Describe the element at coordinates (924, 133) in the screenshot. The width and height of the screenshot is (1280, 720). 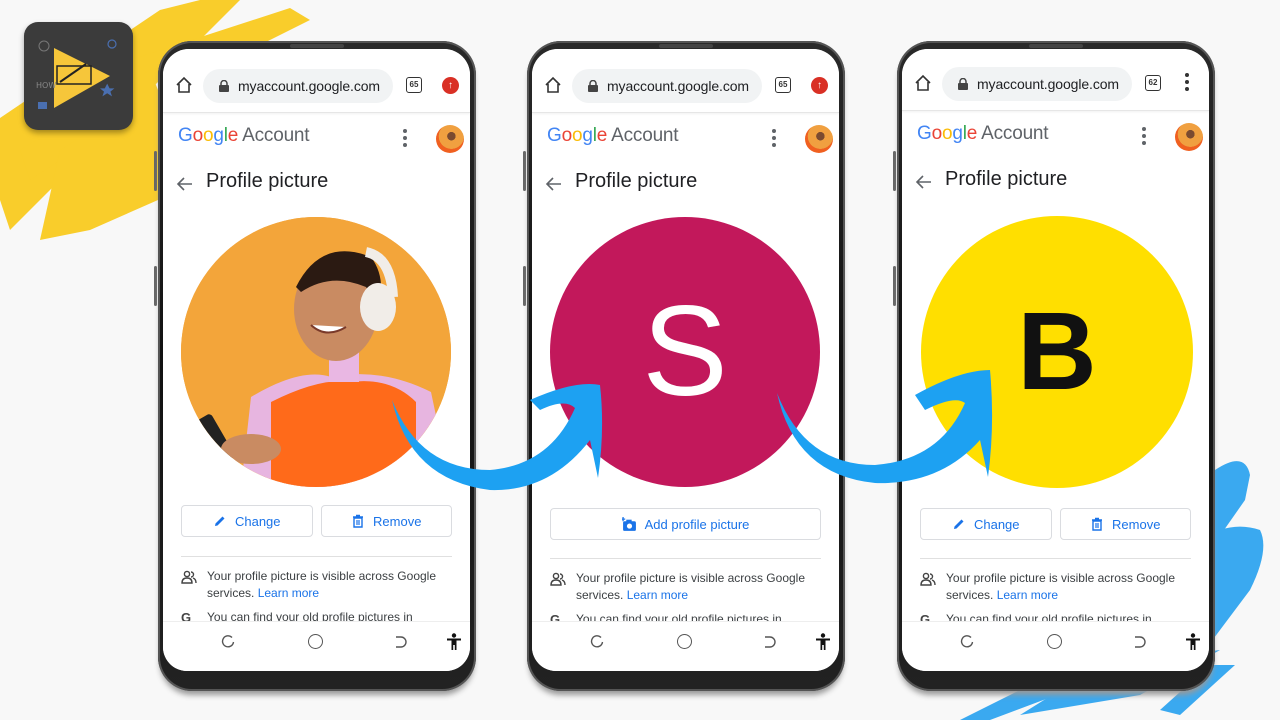
I see `brand-letter: G` at that location.